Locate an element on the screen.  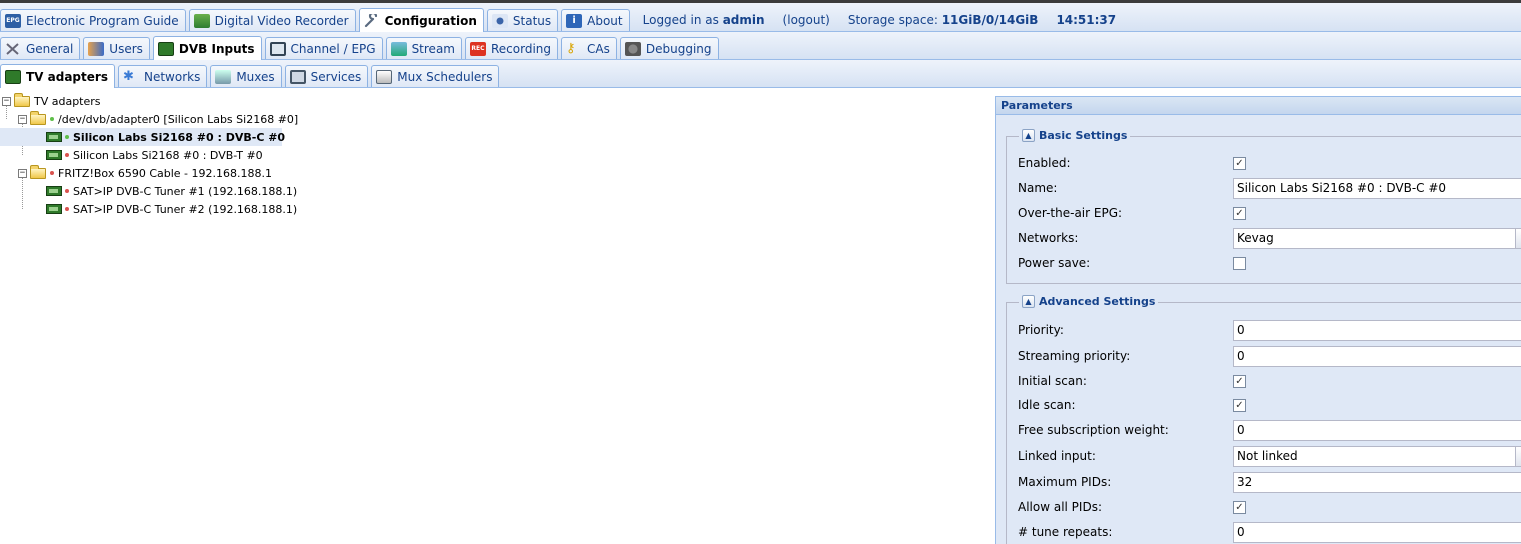
priority-field: 0 is located at coordinates (1377, 330).